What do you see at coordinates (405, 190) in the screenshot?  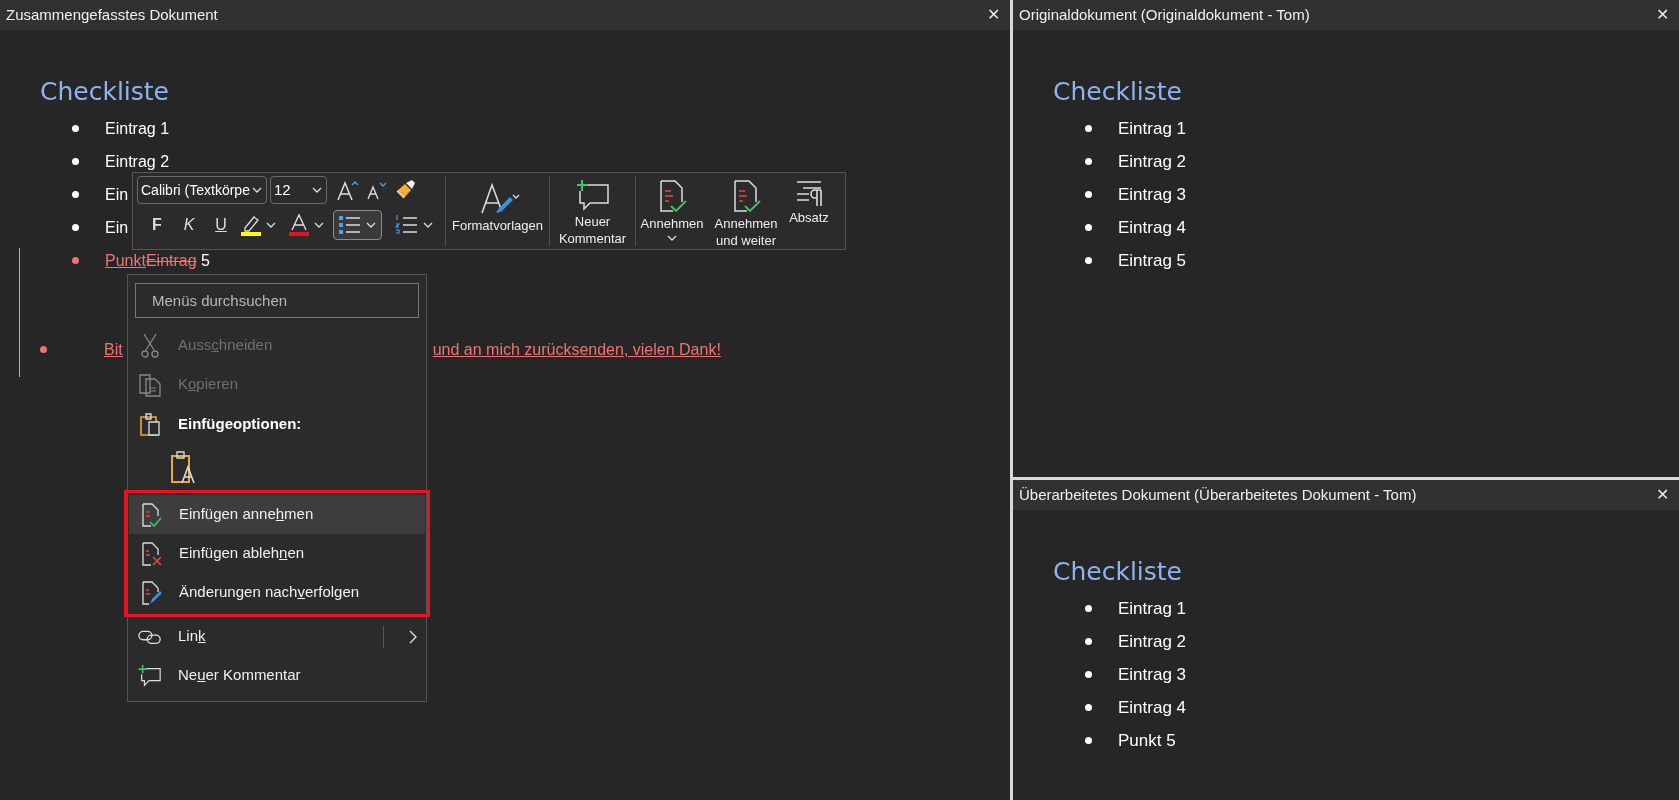 I see `paintbrush-icon` at bounding box center [405, 190].